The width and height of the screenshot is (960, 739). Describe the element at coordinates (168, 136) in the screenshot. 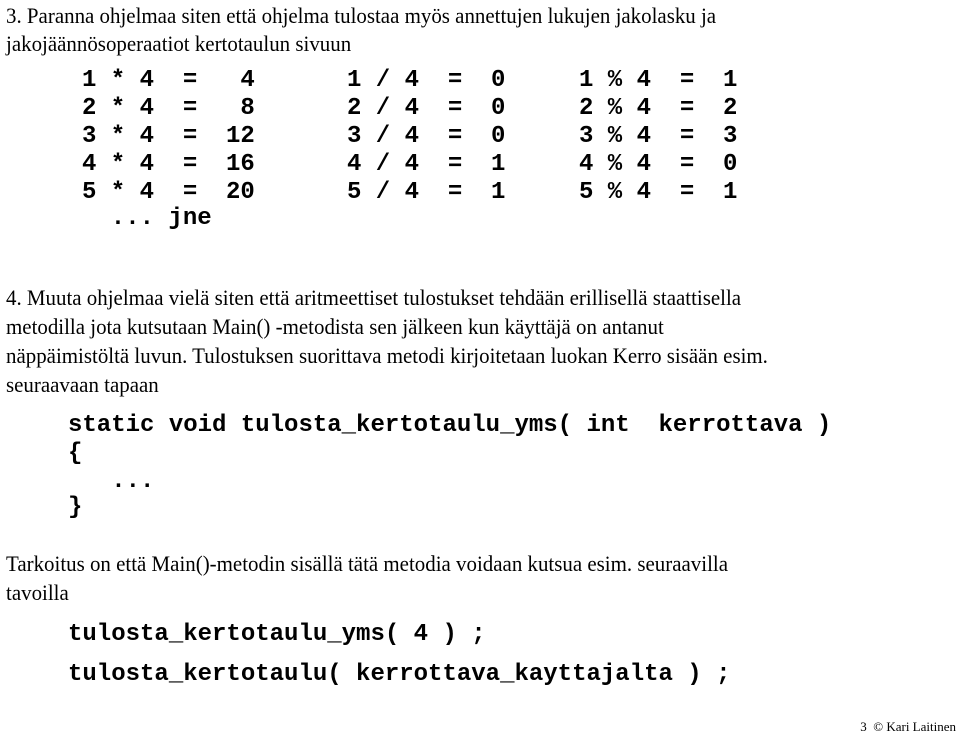

I see `mul-cell: 3 * 4 = 12` at that location.